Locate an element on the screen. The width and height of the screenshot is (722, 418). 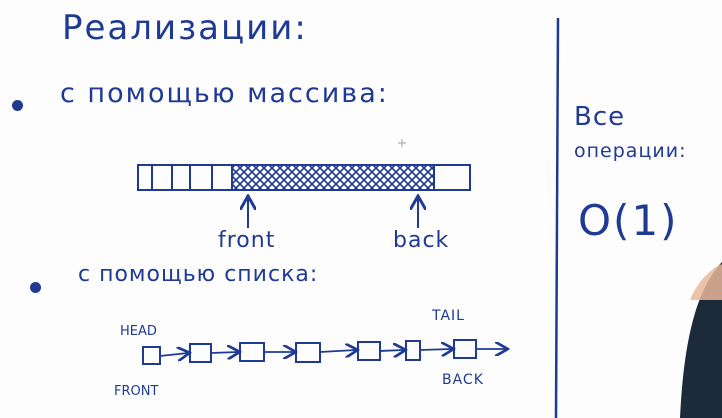
board-divider is located at coordinates (557, 217).